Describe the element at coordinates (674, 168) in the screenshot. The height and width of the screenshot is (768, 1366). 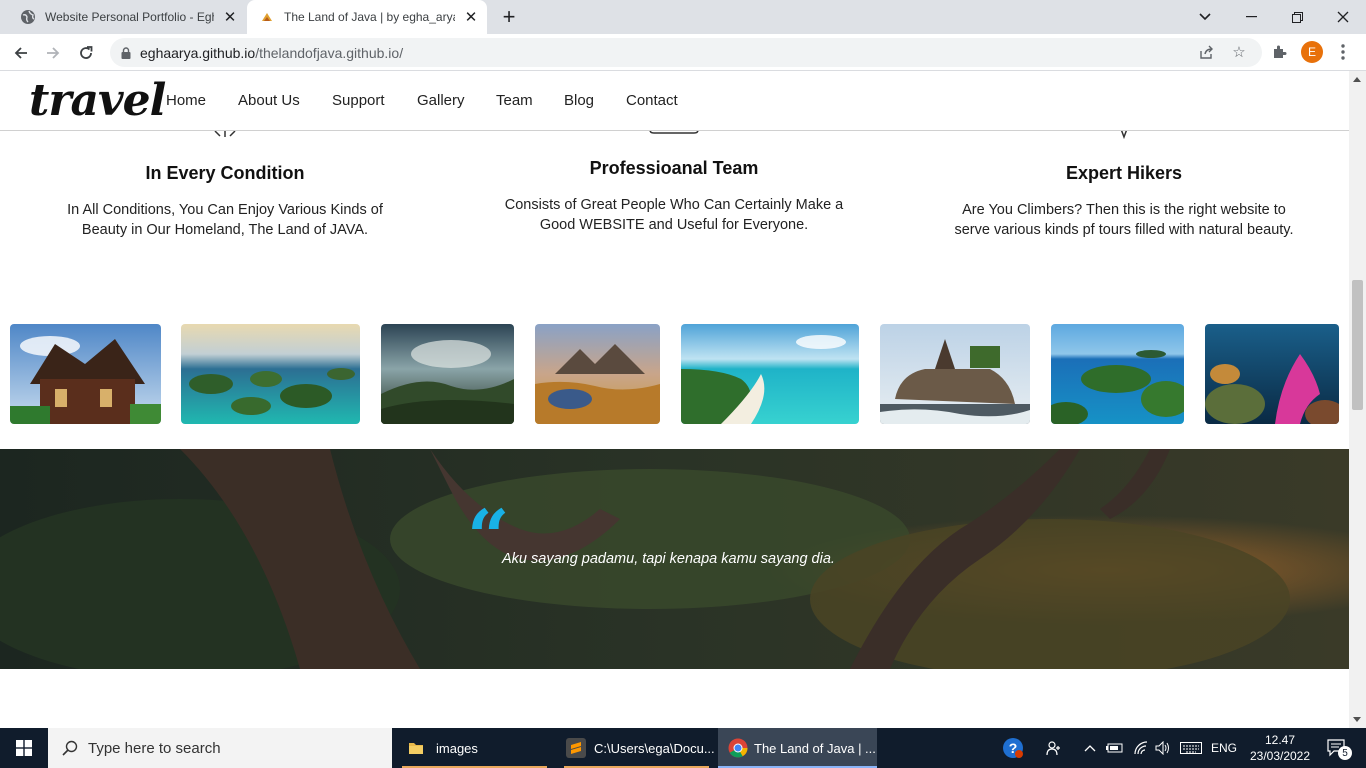
I see `feature-title: Professioanal Team` at that location.